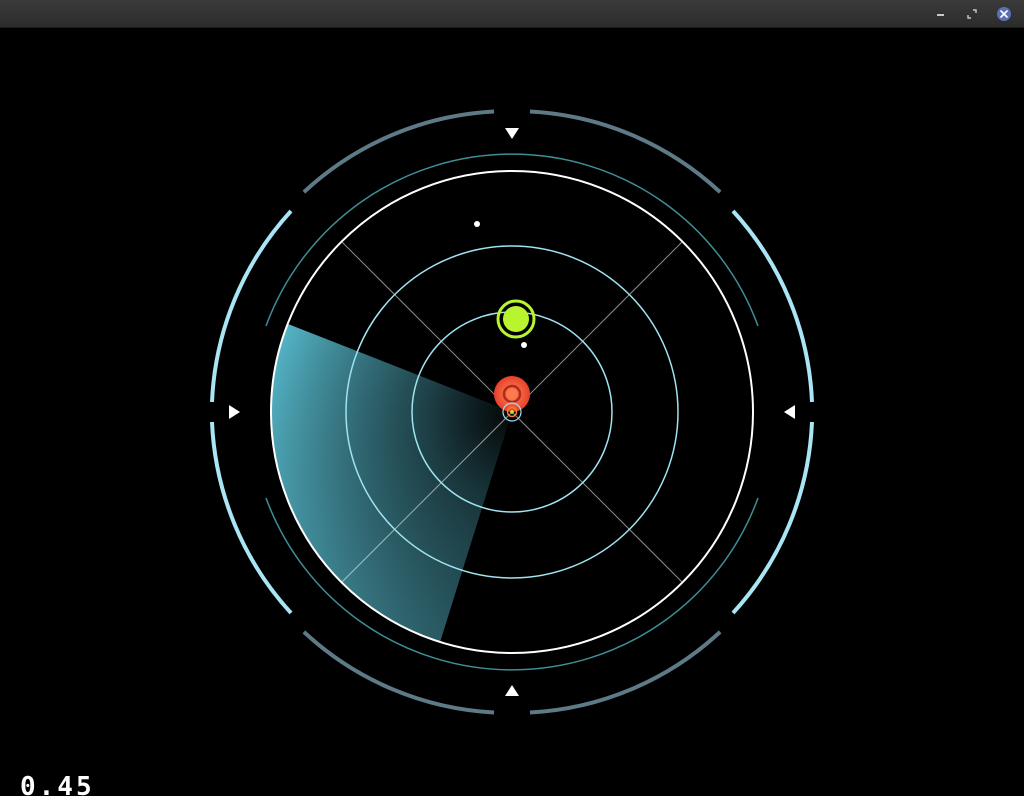 Image resolution: width=1024 pixels, height=796 pixels. I want to click on enemy-orb, so click(512, 394).